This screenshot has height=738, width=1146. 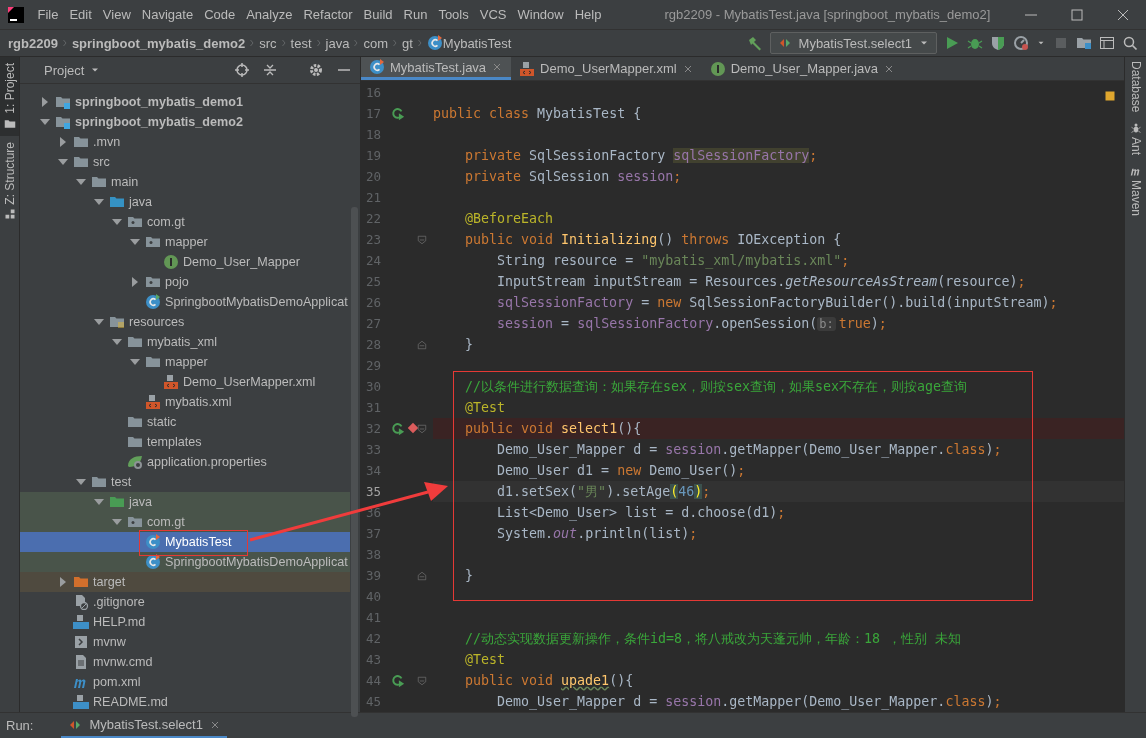 What do you see at coordinates (185, 662) in the screenshot?
I see `tree-item: mvnw.cmd` at bounding box center [185, 662].